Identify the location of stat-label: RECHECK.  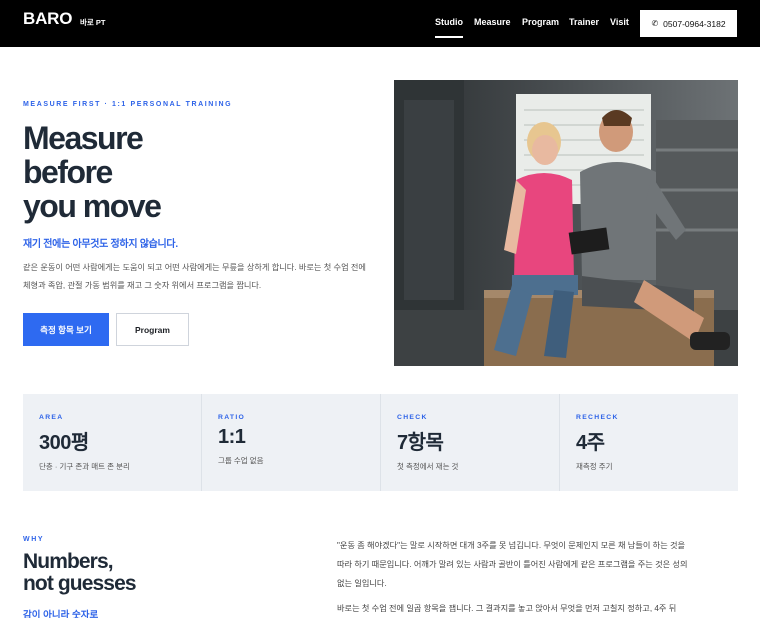
(597, 417).